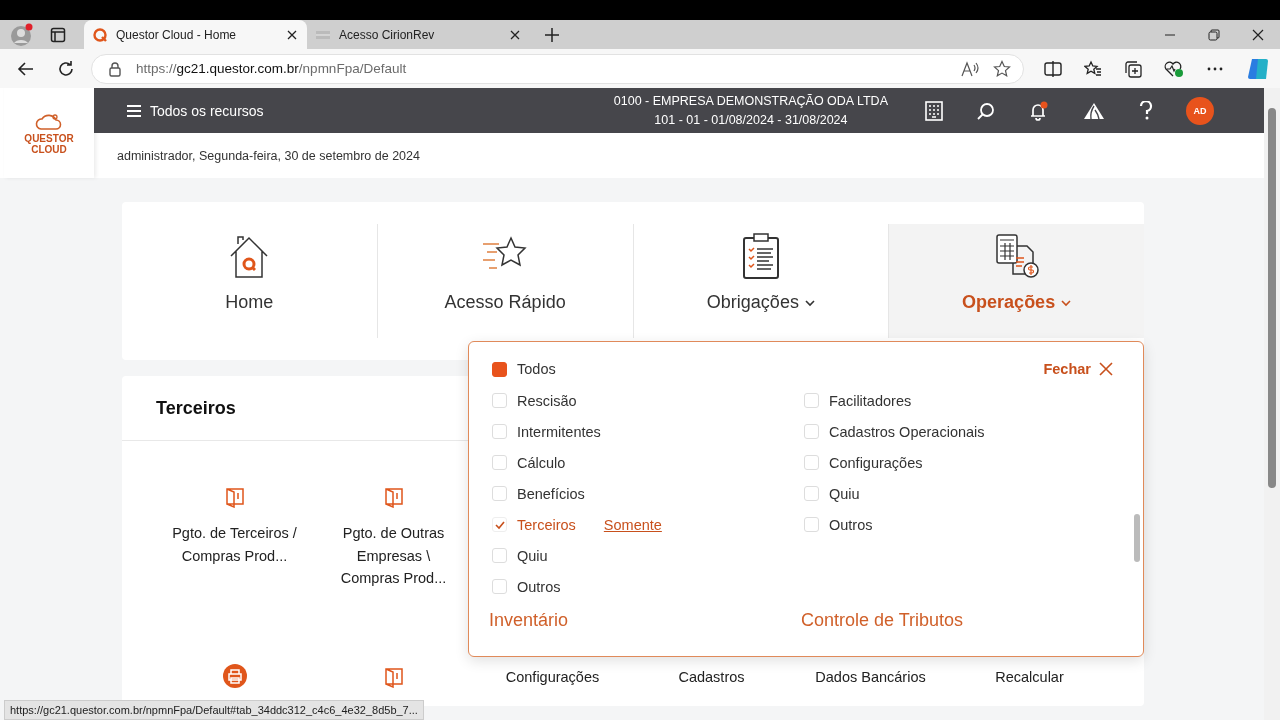 The image size is (1280, 720). What do you see at coordinates (541, 462) in the screenshot?
I see `checkbox-label: Cálculo` at bounding box center [541, 462].